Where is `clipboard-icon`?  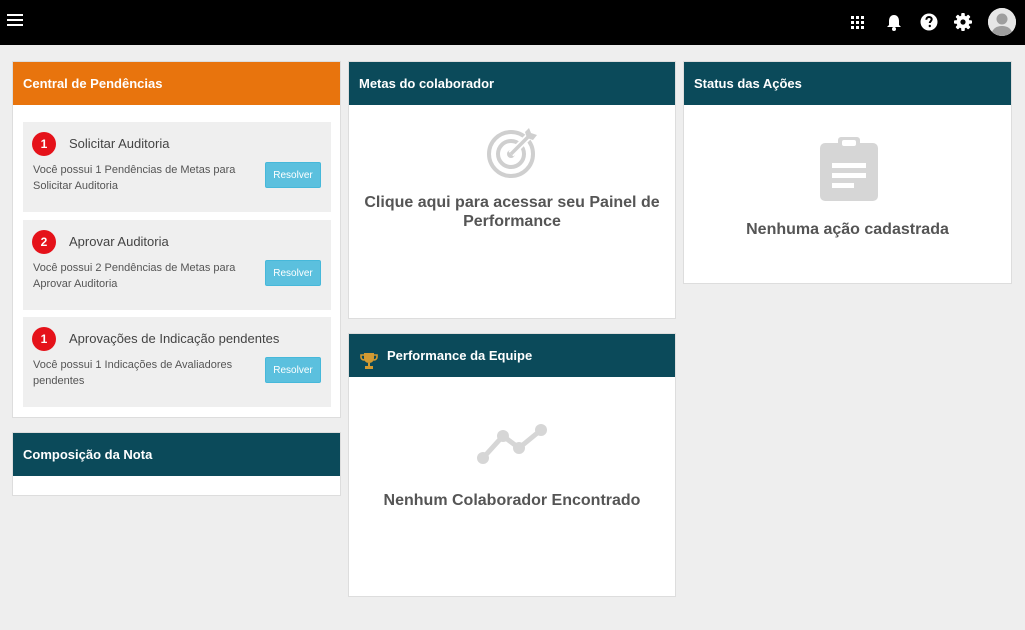
clipboard-icon is located at coordinates (849, 171).